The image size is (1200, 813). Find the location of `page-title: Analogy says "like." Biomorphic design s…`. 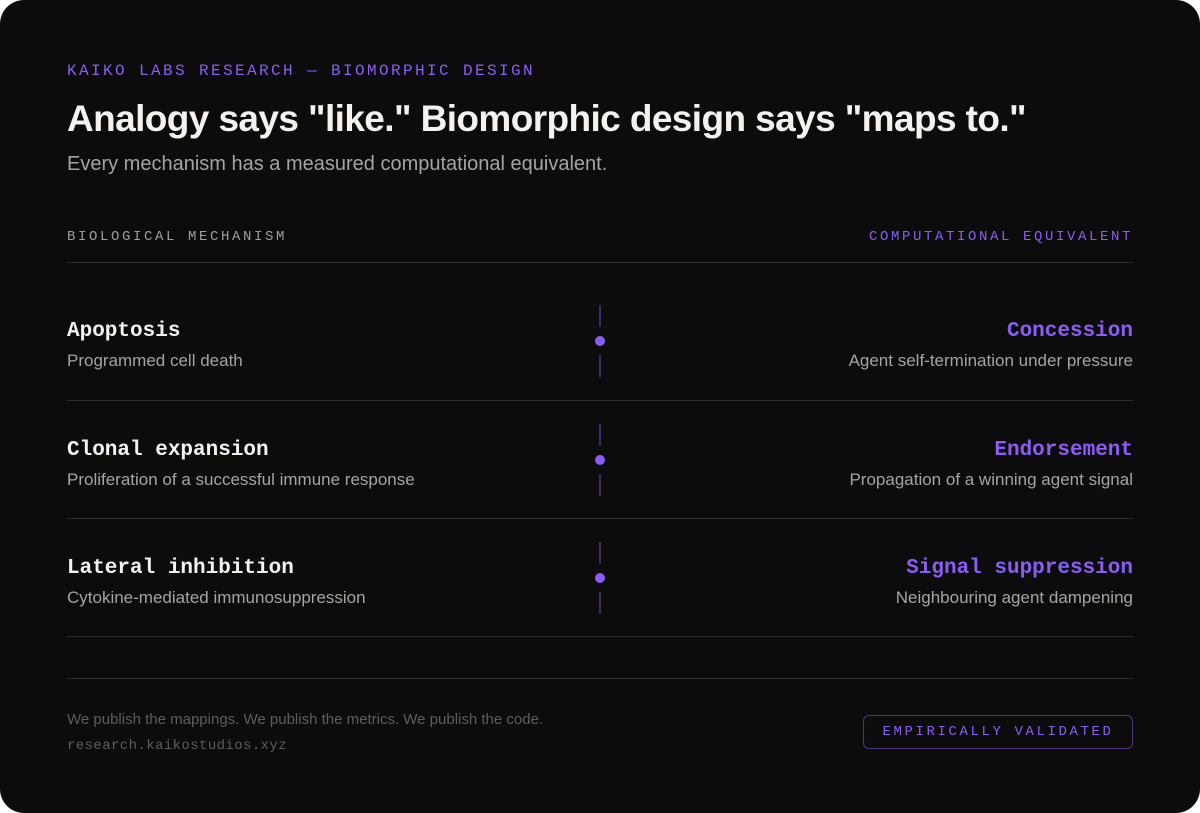

page-title: Analogy says "like." Biomorphic design s… is located at coordinates (547, 118).